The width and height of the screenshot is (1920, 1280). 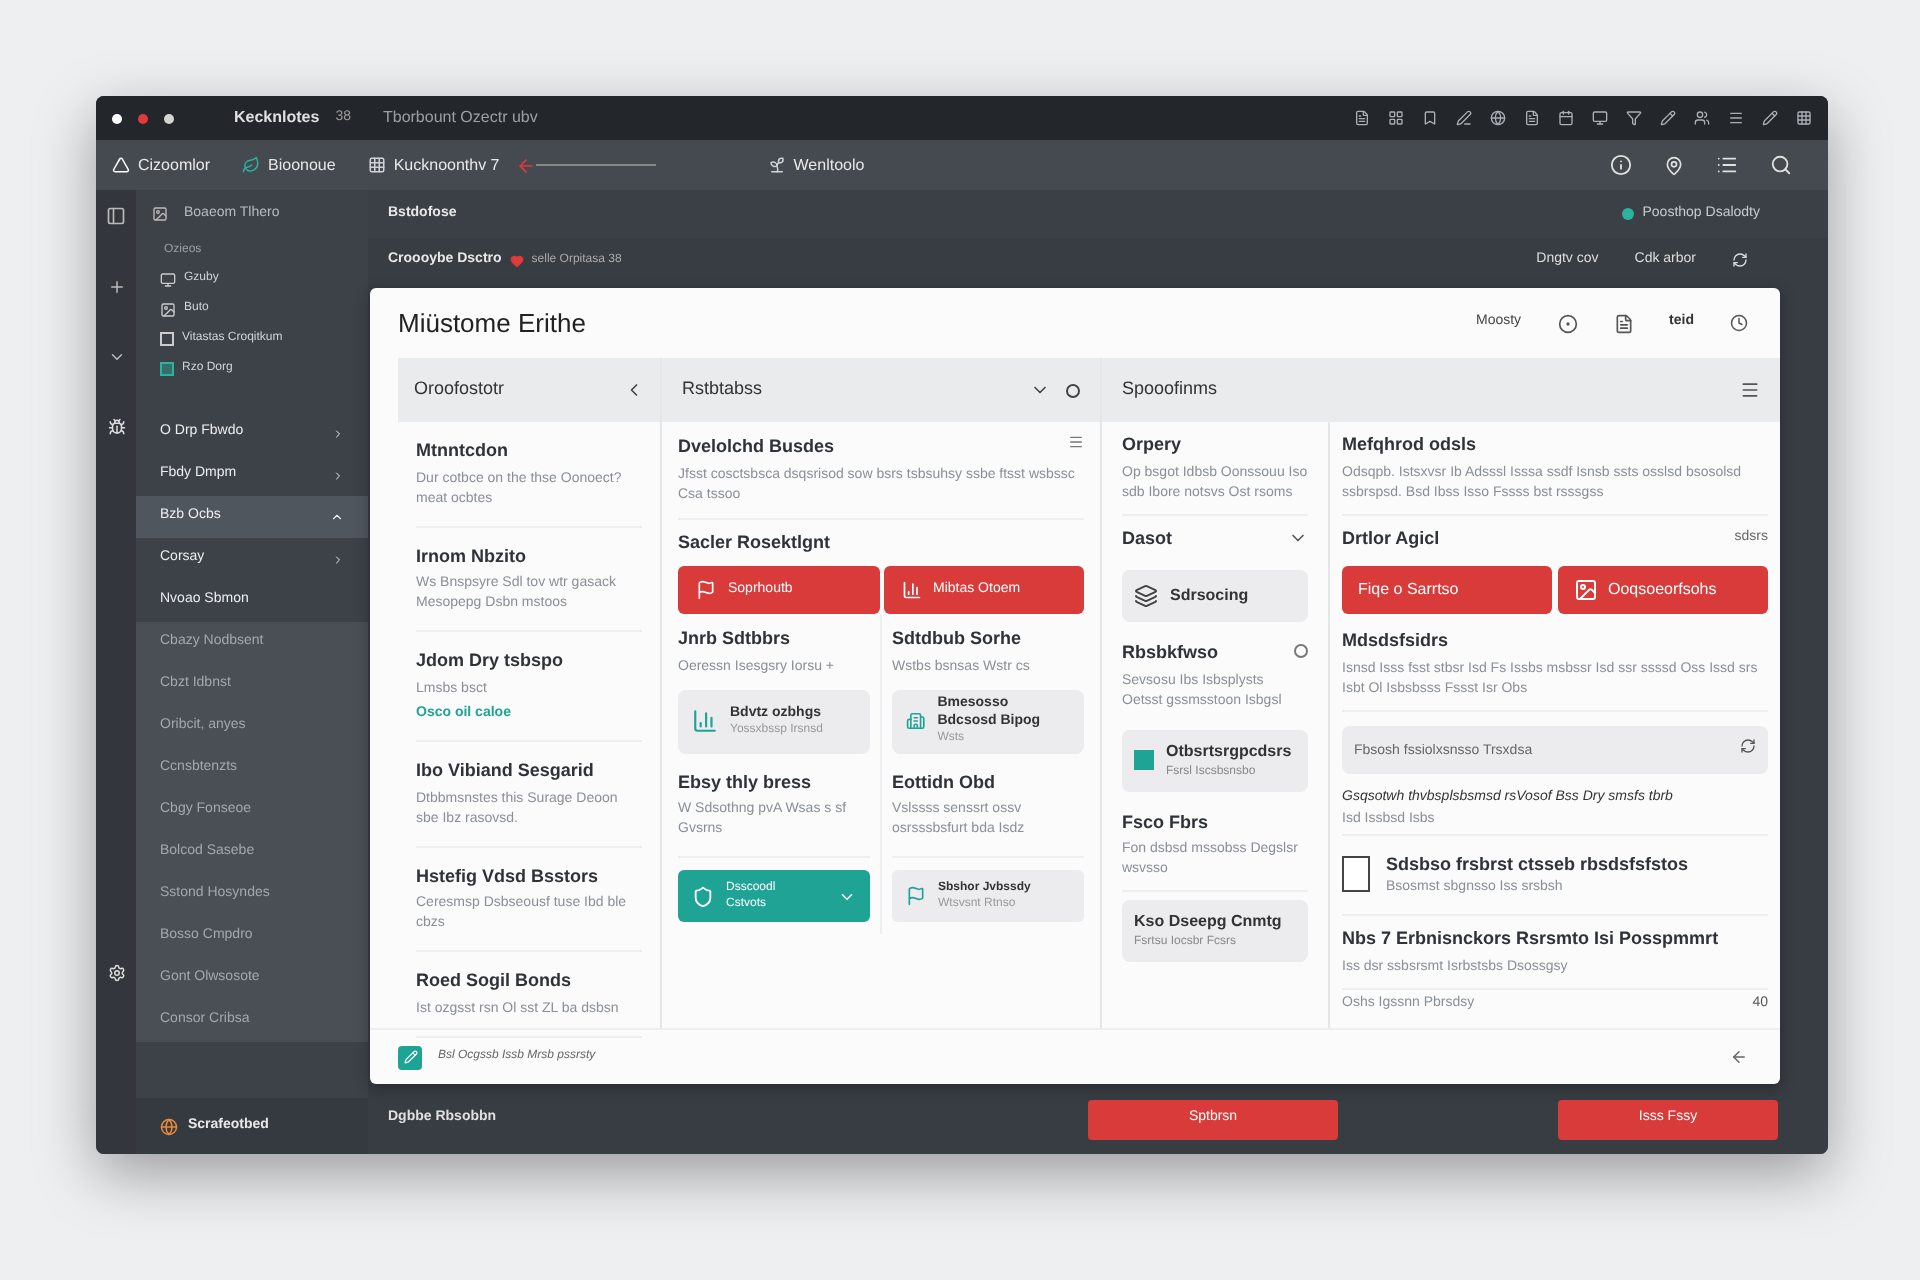 I want to click on toolbar-button: Kucknoonthv 7, so click(x=433, y=165).